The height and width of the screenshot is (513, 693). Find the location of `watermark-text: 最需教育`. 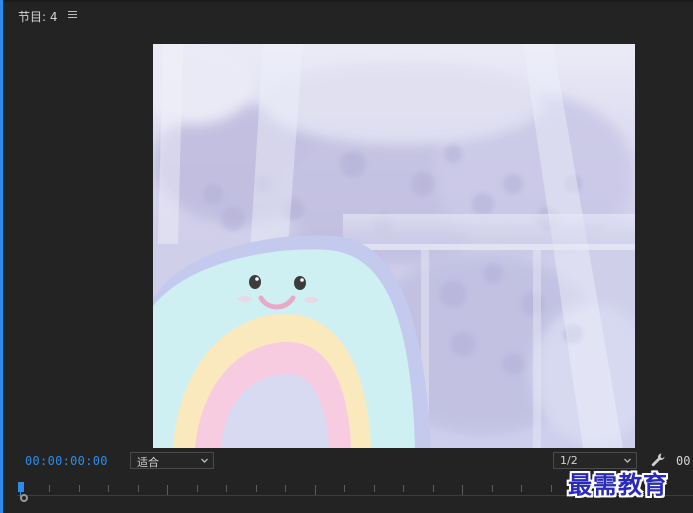

watermark-text: 最需教育 is located at coordinates (618, 485).